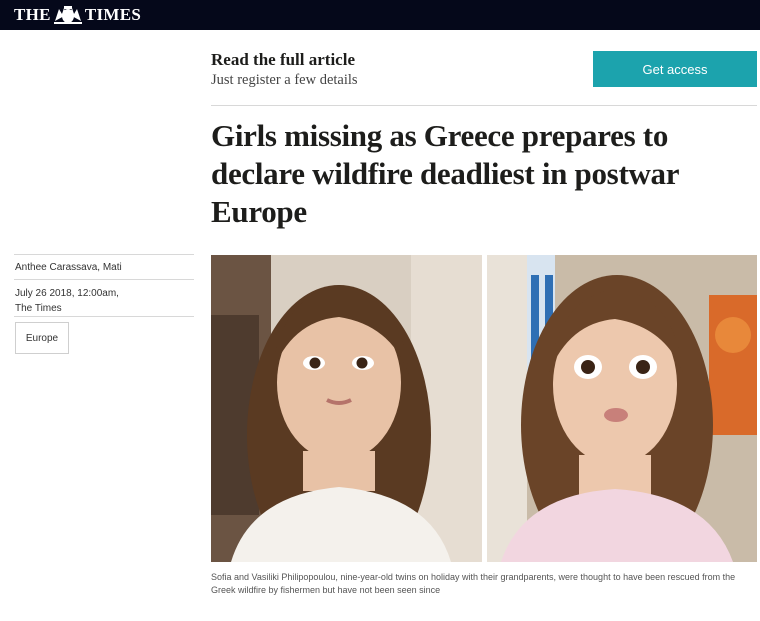 This screenshot has height=621, width=760. Describe the element at coordinates (32, 14) in the screenshot. I see `logo-text-the: THE` at that location.